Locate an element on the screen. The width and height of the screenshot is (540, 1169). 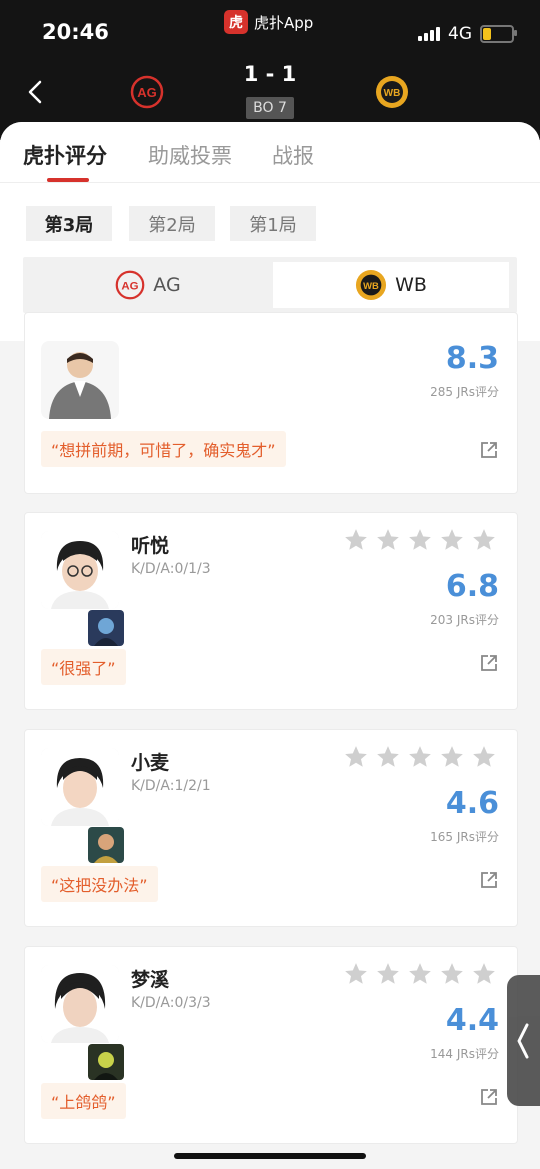
top-bar: 20:46 虎 虎扑App 4G AG 1 - 1 BO 7 WB is located at coordinates (270, 70).